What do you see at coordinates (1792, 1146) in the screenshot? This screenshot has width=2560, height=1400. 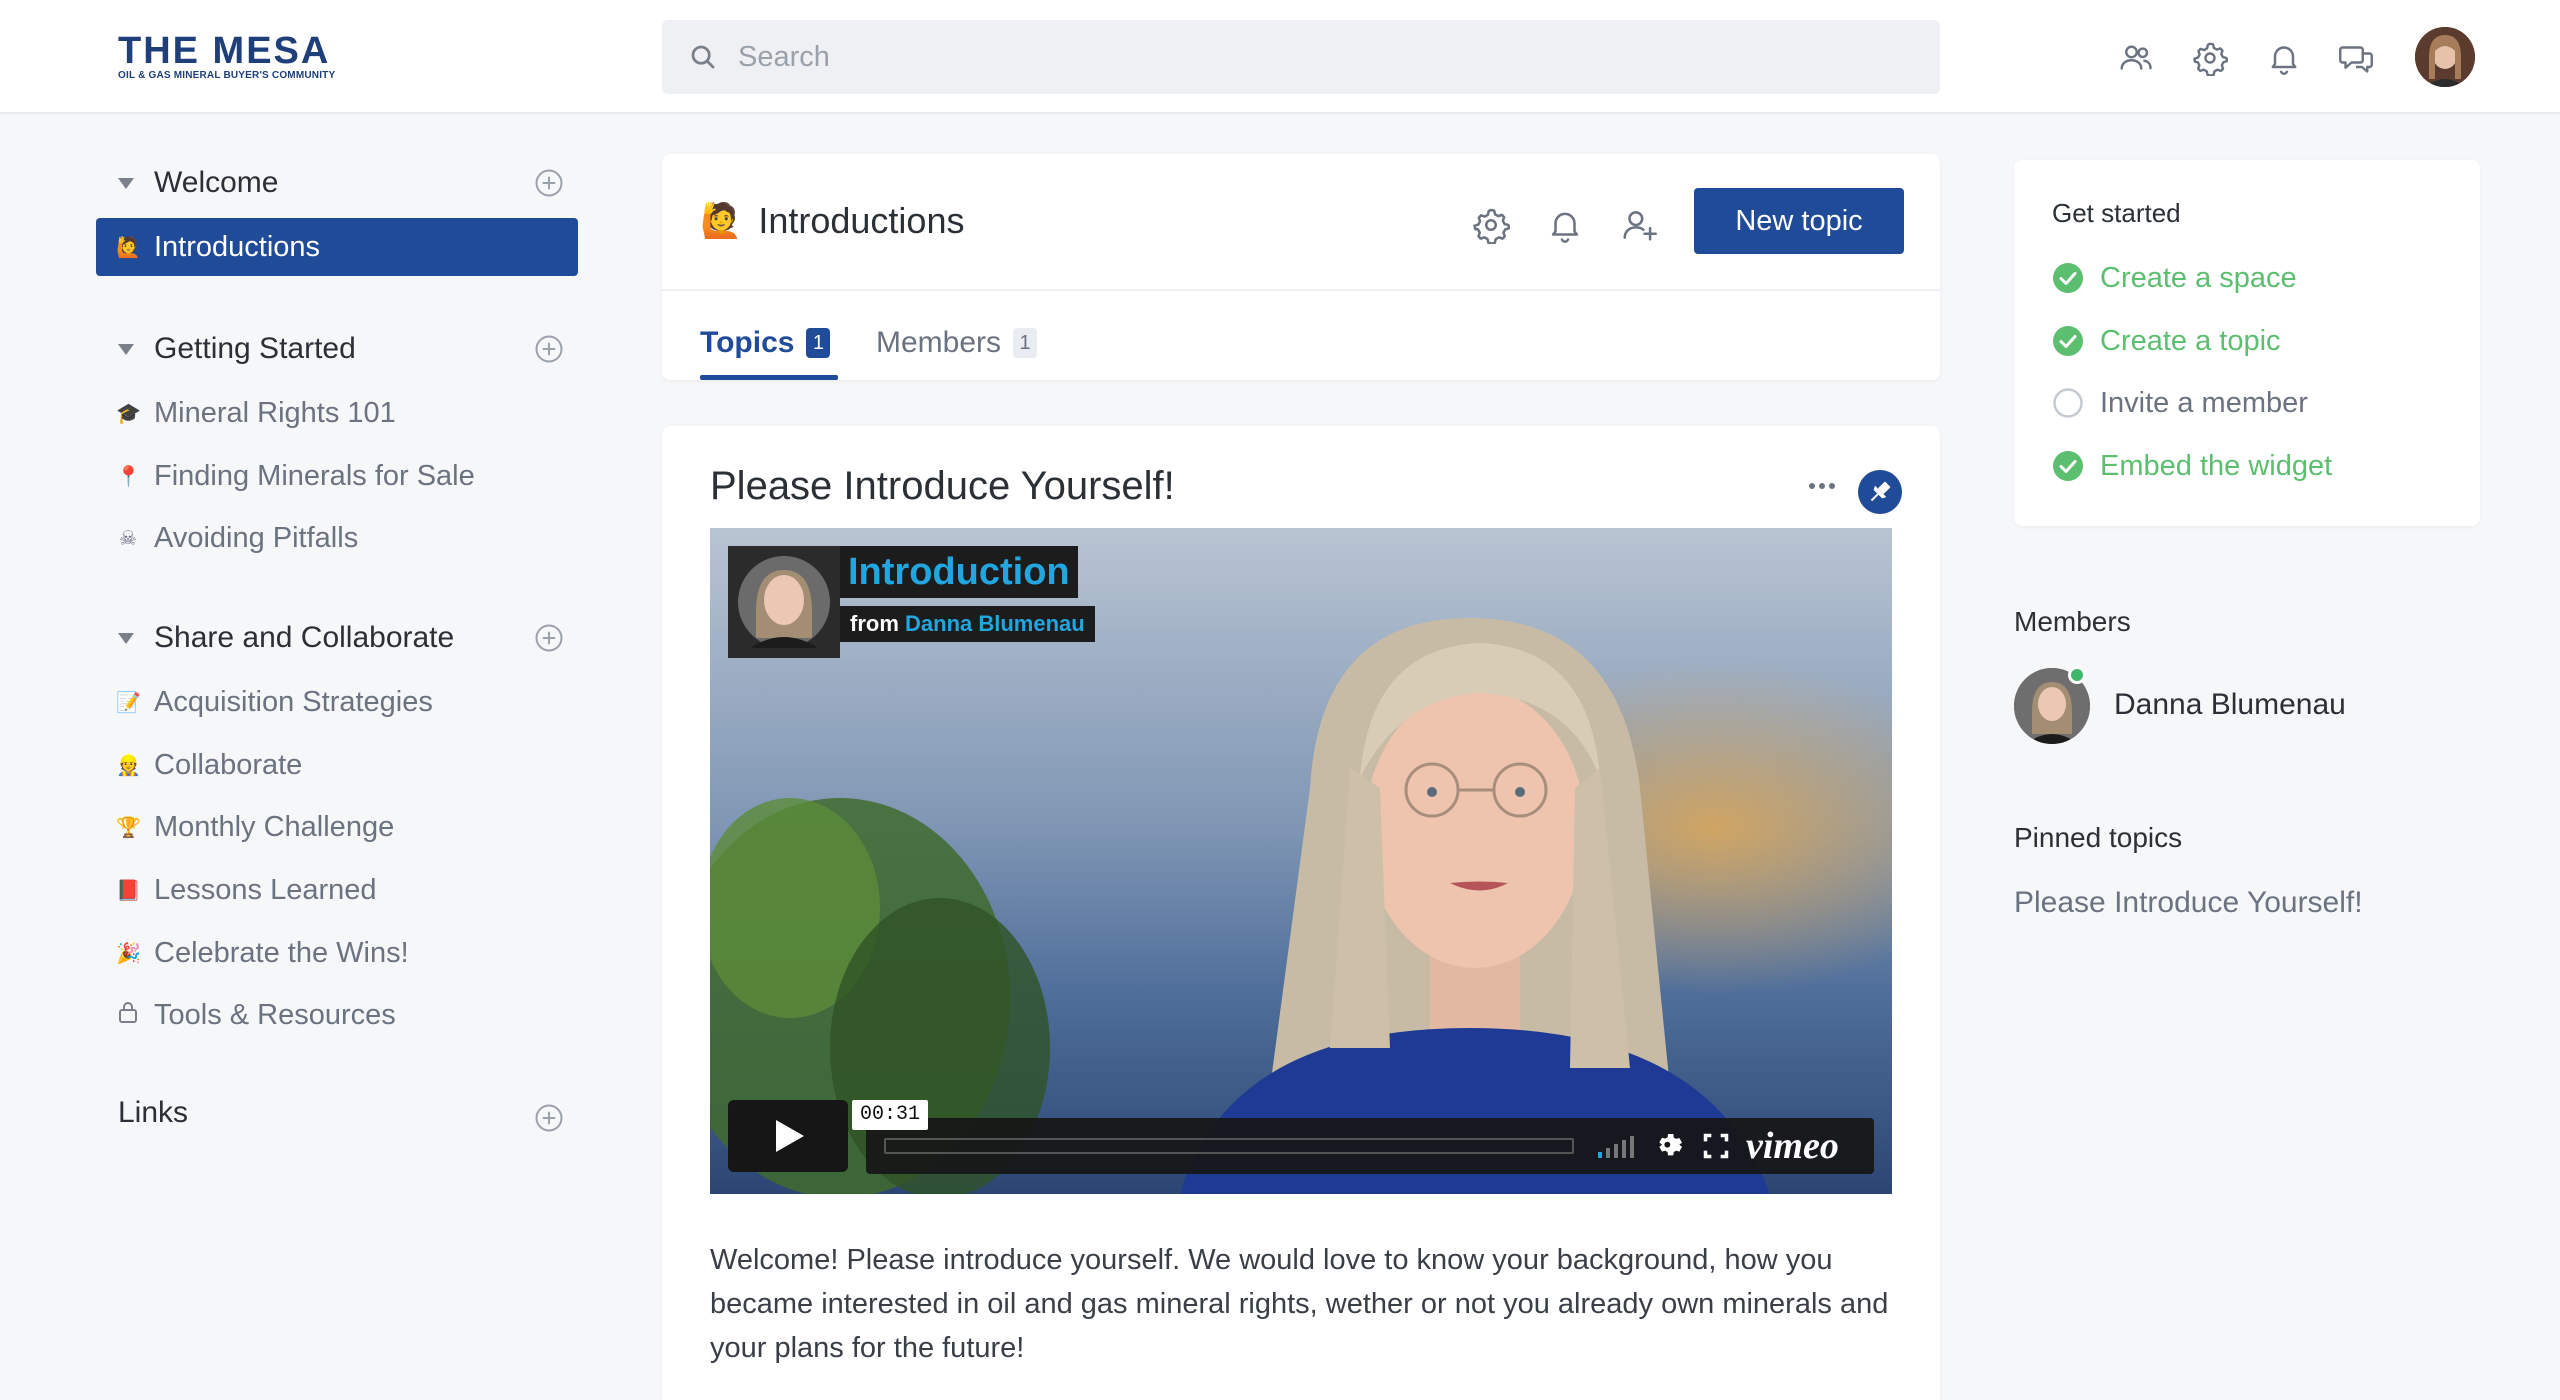 I see `vimeo-logo: vimeo` at bounding box center [1792, 1146].